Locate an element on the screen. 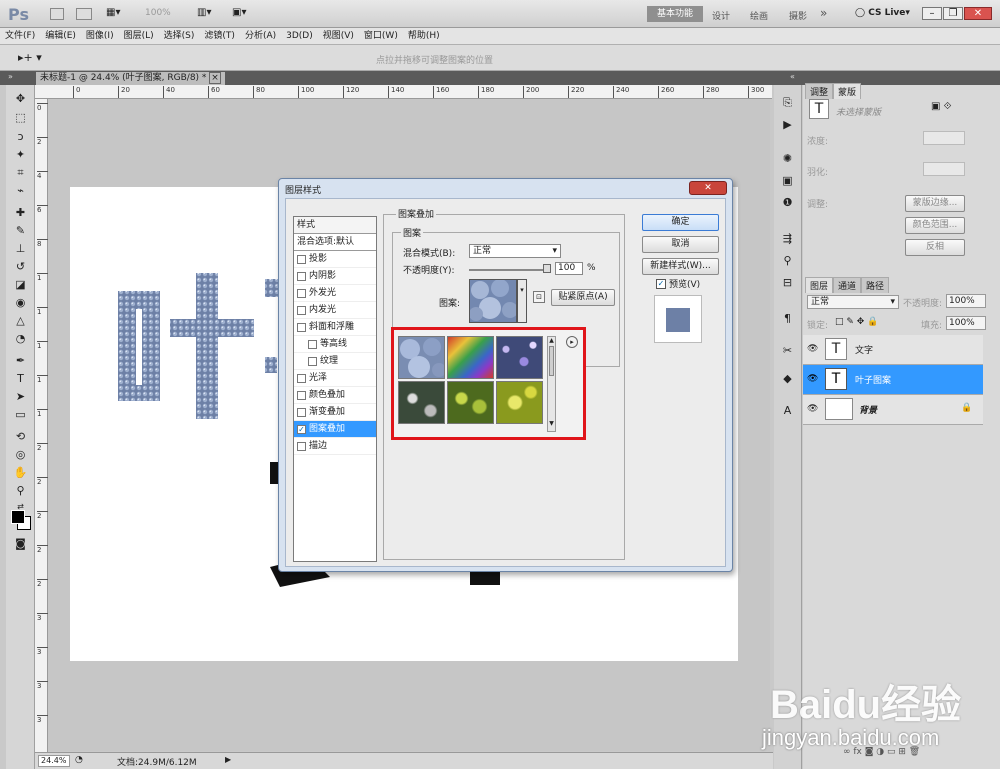  effect-item: 外发光 is located at coordinates (335, 293).